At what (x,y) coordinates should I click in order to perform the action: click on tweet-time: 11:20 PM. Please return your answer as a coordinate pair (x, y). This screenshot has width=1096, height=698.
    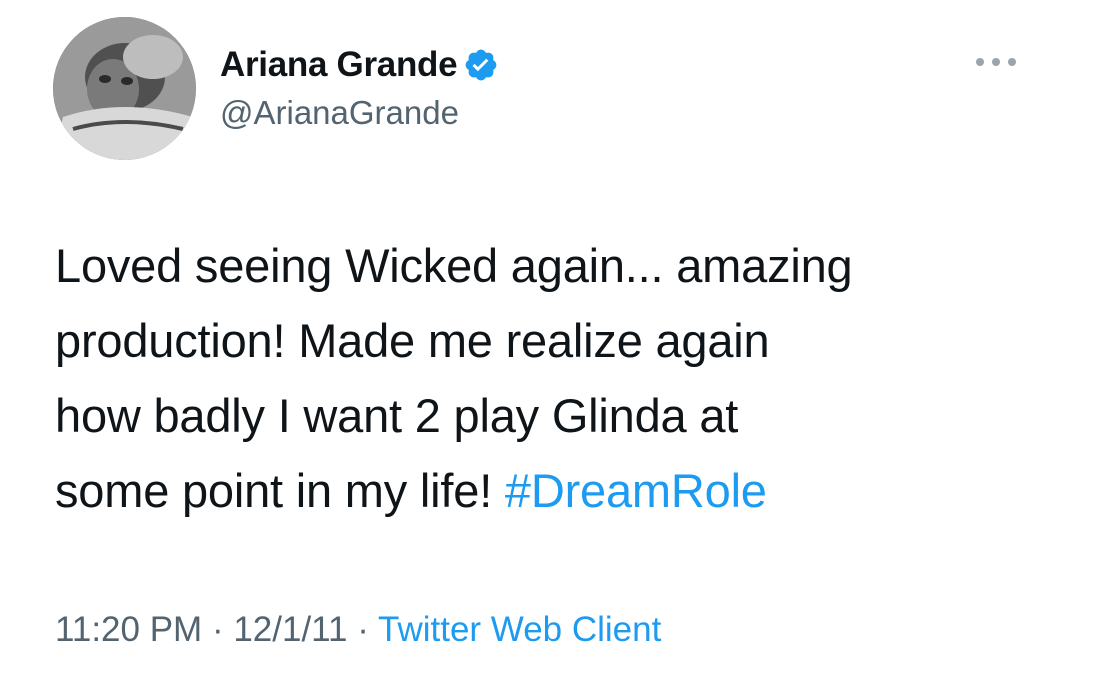
    Looking at the image, I should click on (128, 629).